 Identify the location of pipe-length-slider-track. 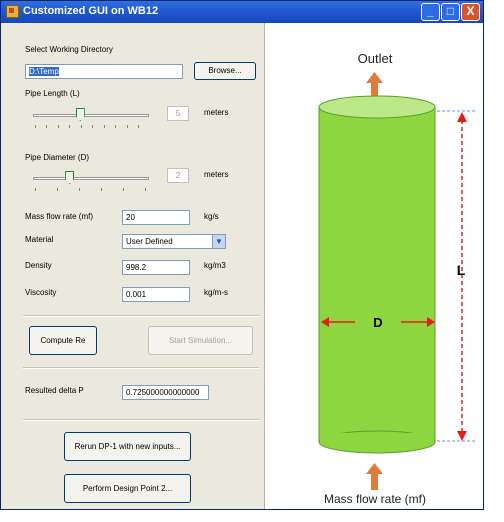
(91, 115).